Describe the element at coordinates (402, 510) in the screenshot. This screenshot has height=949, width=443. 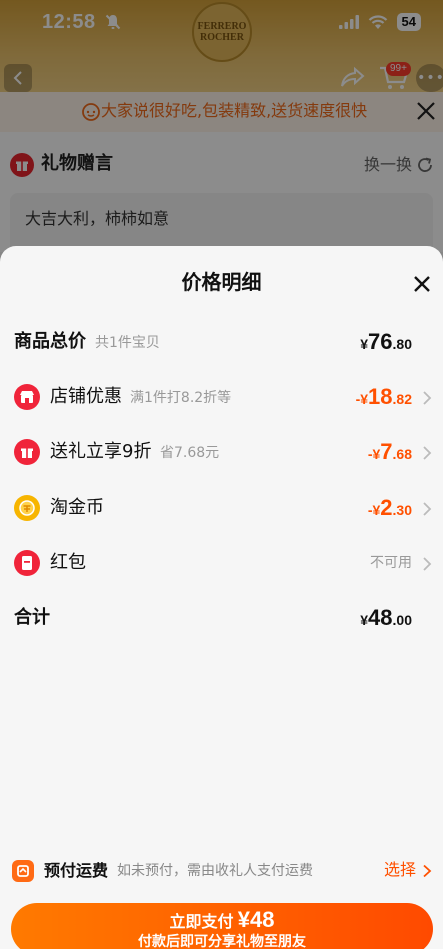
I see `amount-decimal: .30` at that location.